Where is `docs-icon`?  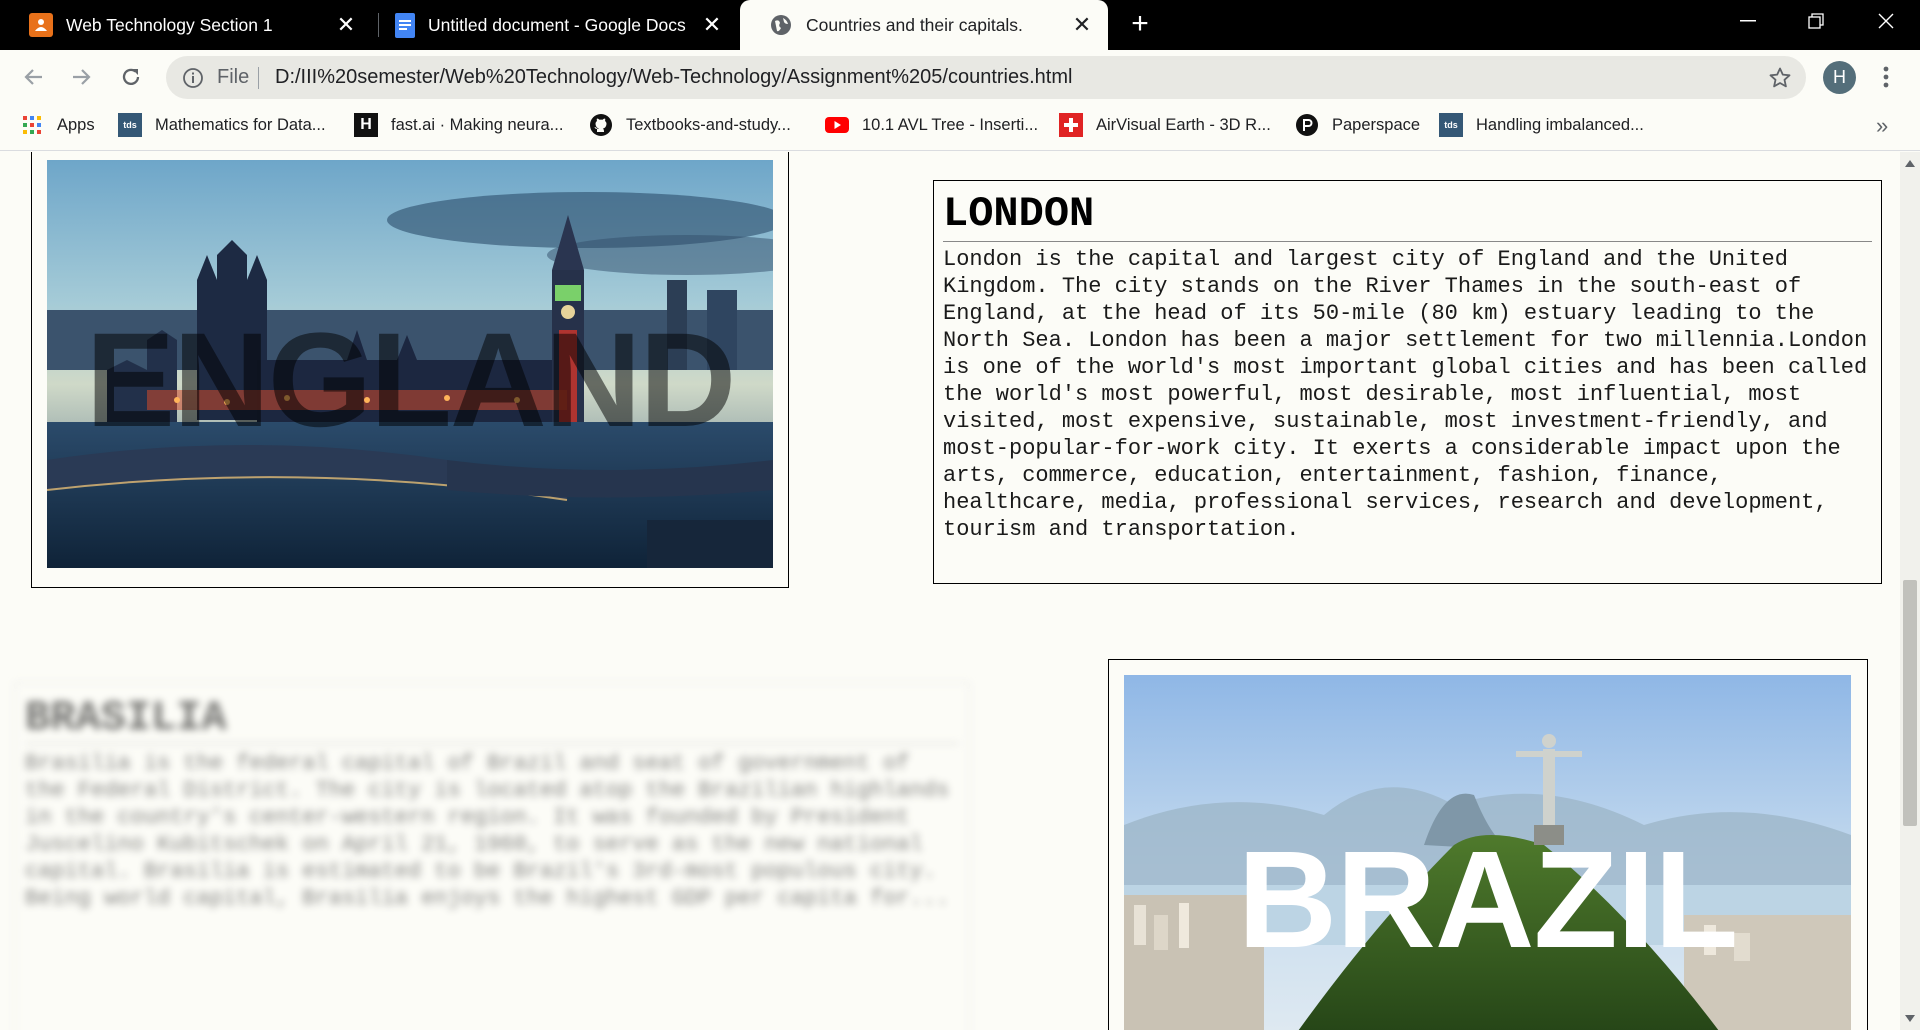
docs-icon is located at coordinates (405, 25).